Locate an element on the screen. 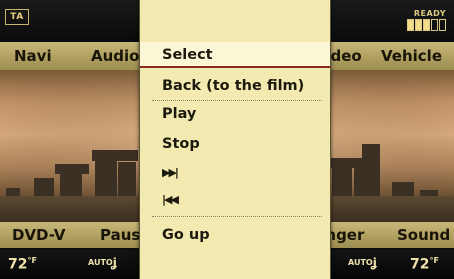 The image size is (454, 279). ready-label: READY is located at coordinates (429, 13).